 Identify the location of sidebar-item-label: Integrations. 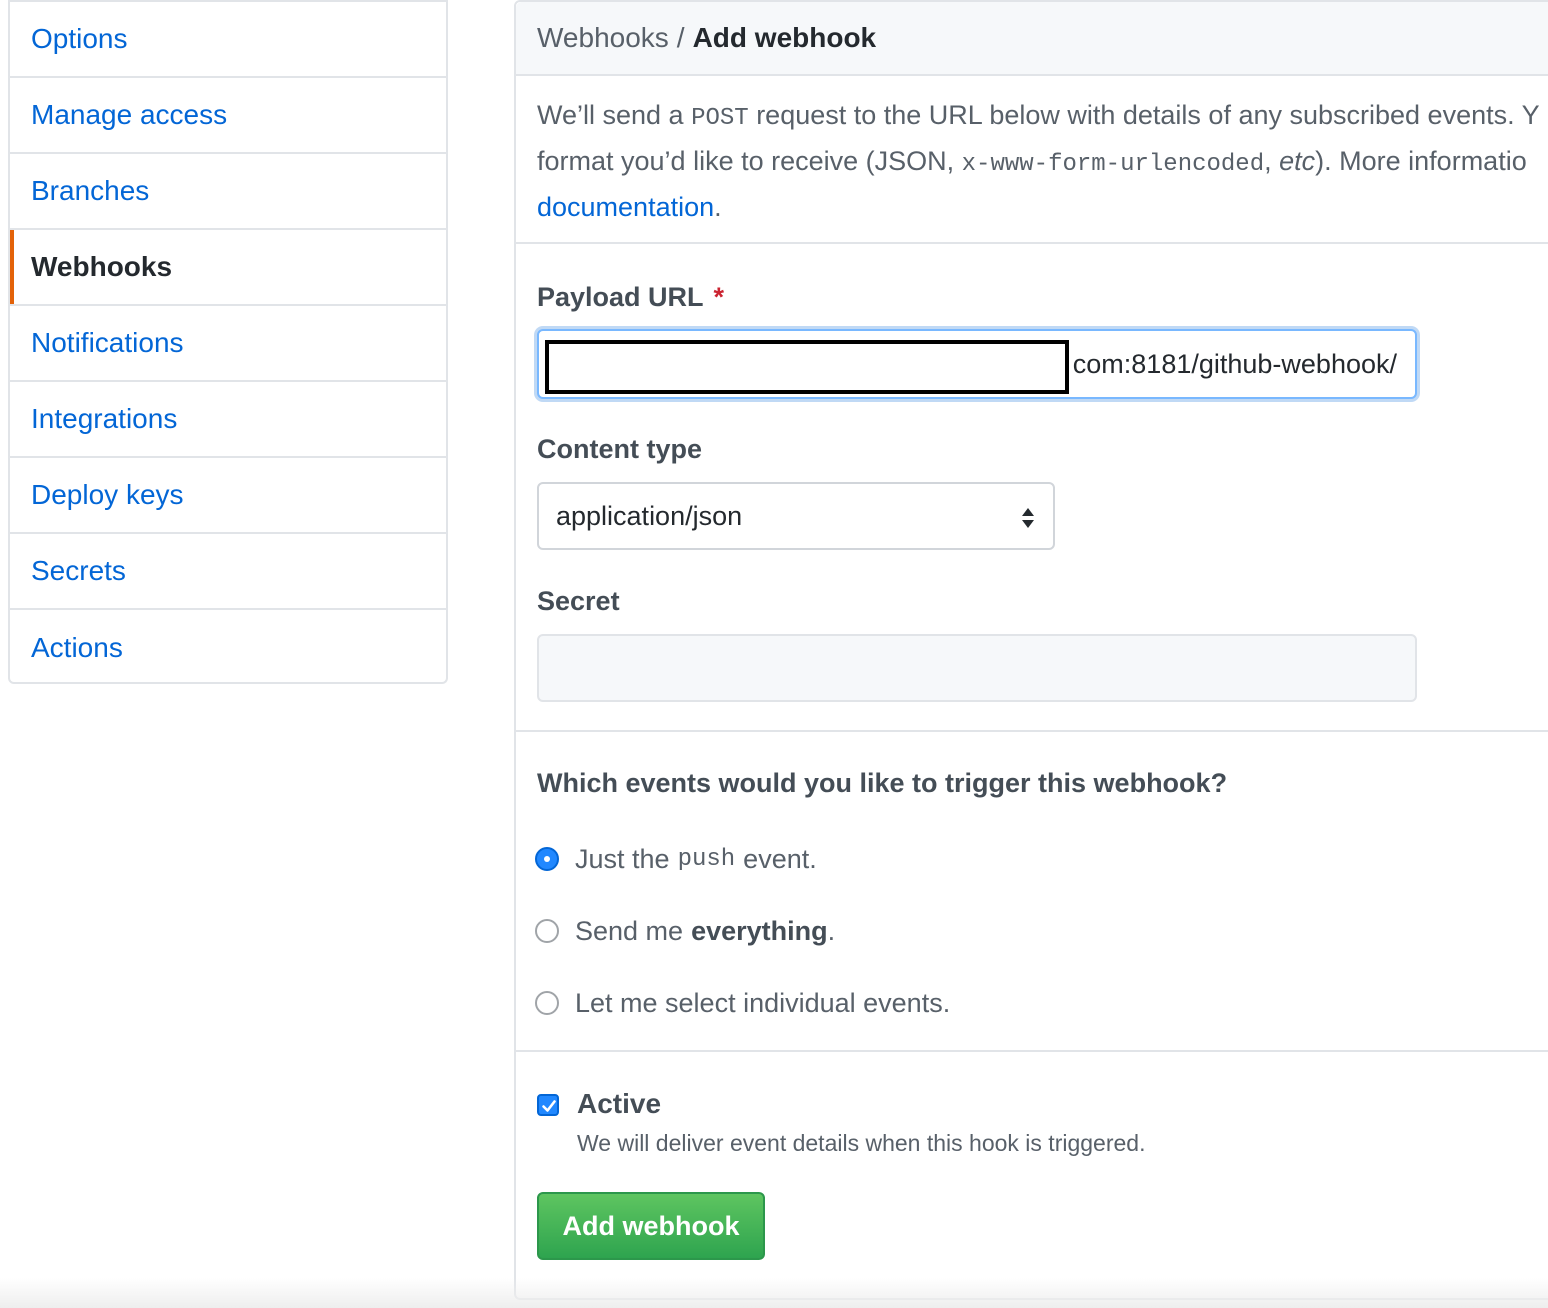
(104, 418).